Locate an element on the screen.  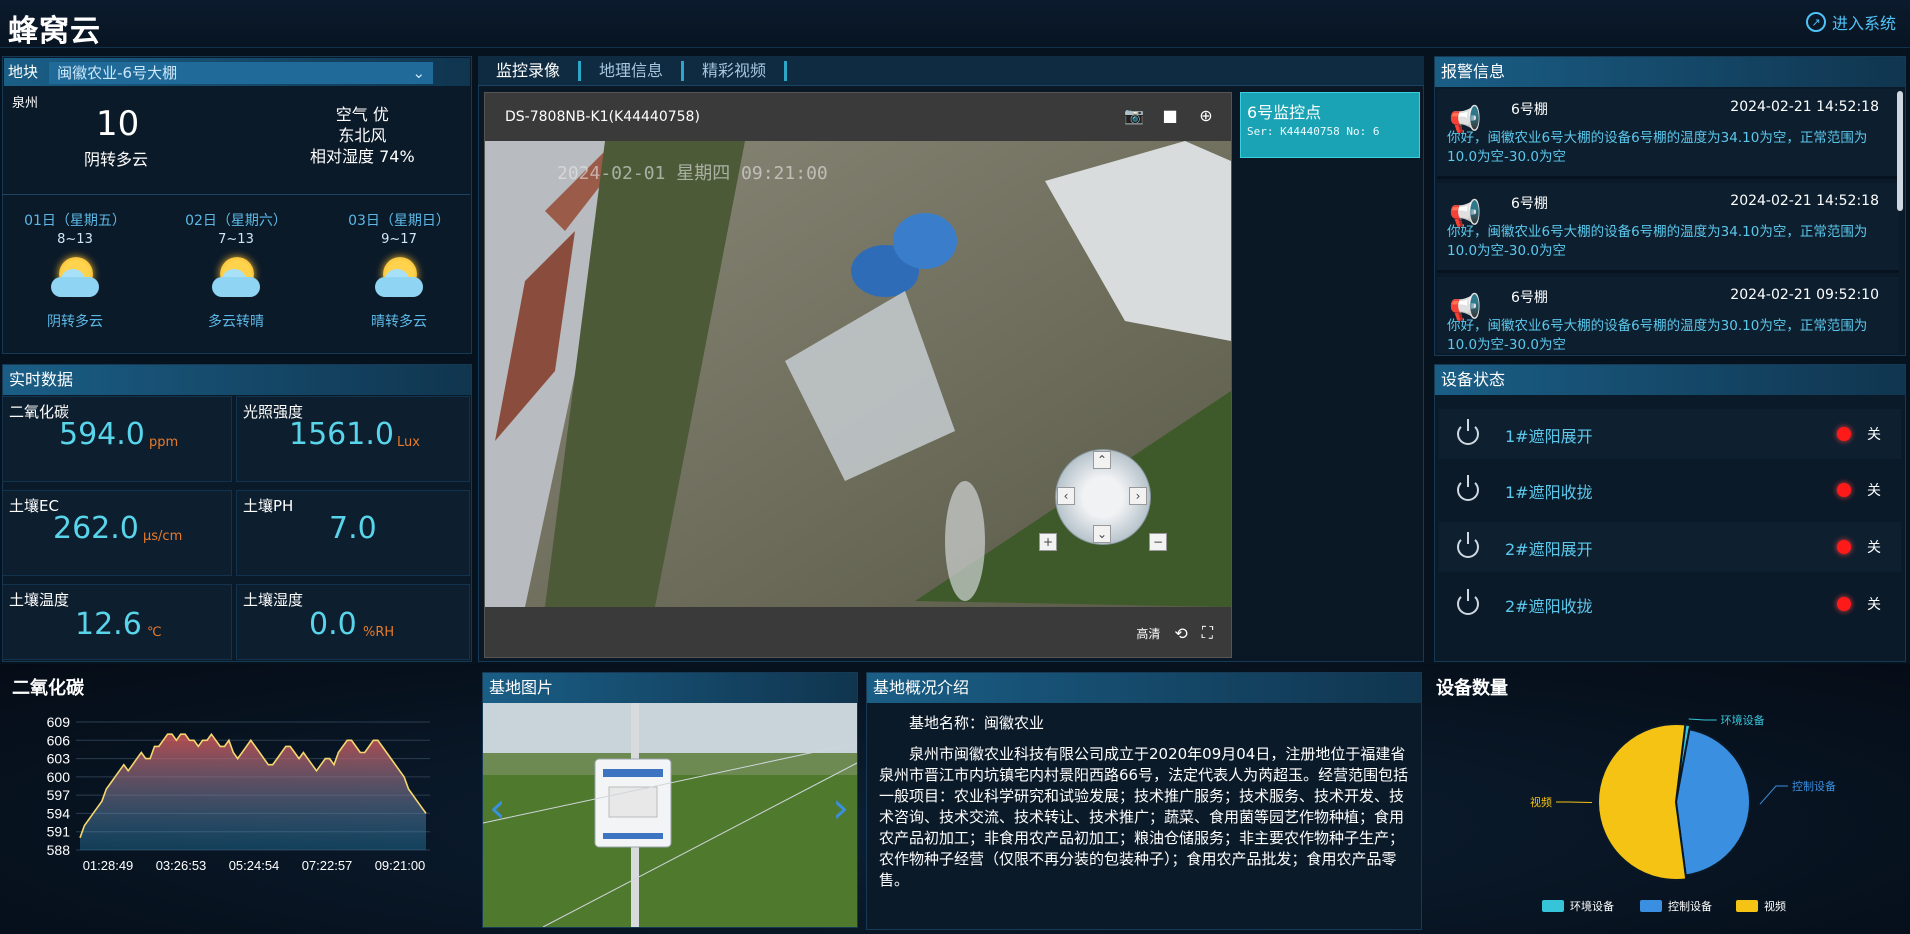
metric-value: 12.6 is located at coordinates (108, 624).